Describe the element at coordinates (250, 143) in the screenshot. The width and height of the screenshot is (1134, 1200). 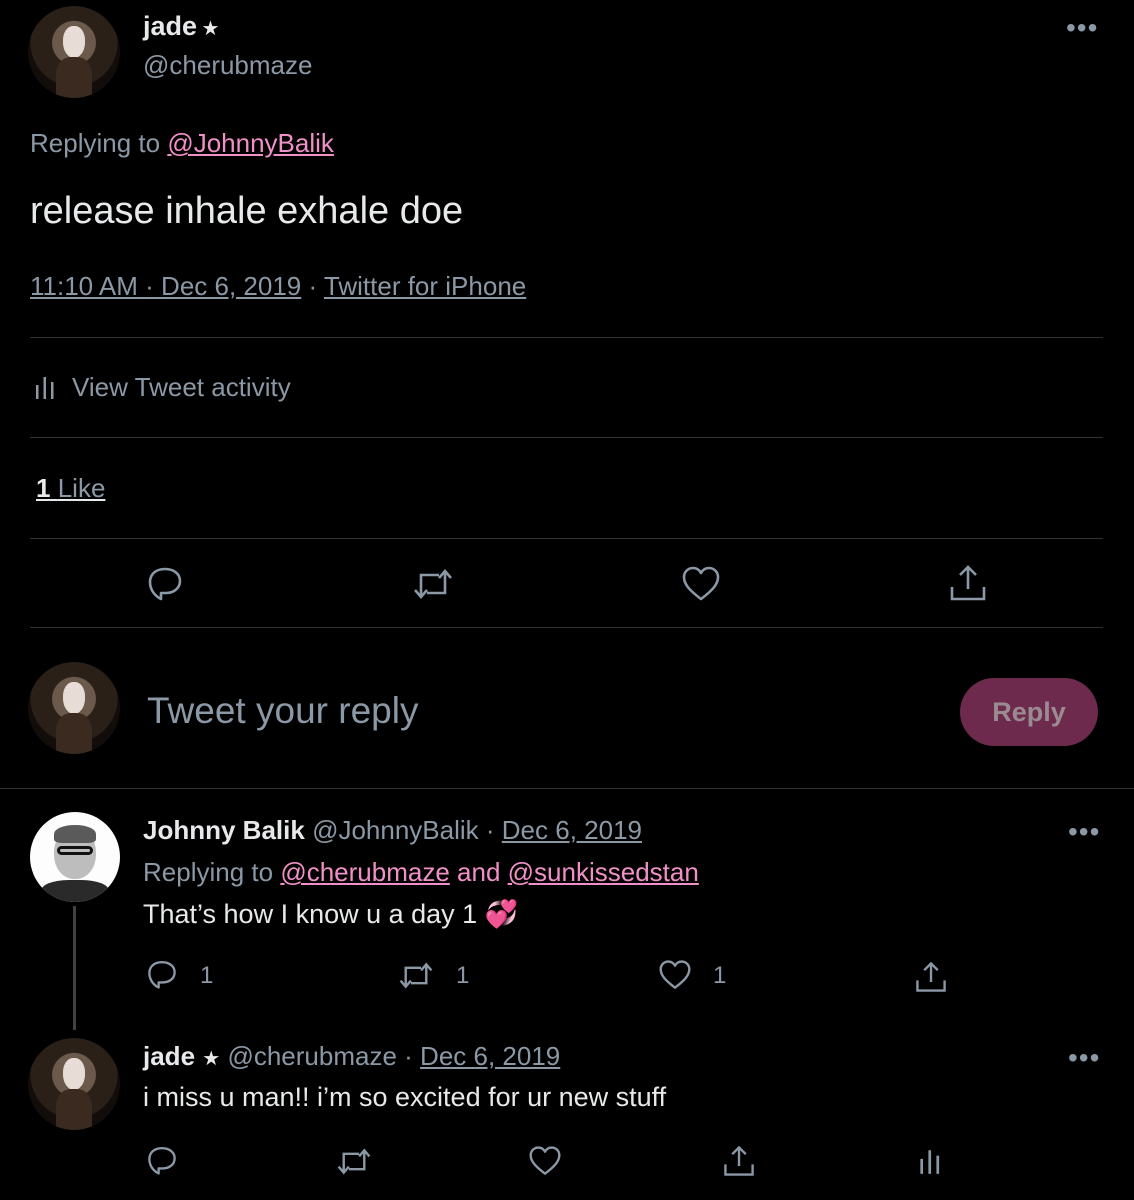
I see `replying-to-link: @JohnnyBalik` at that location.